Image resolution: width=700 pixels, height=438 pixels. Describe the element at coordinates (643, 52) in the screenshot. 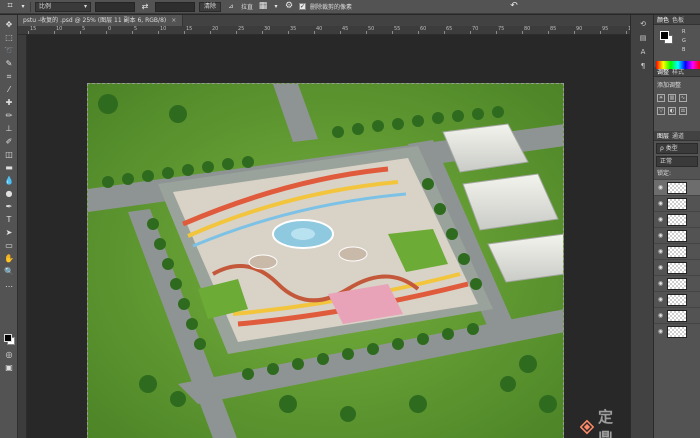

I see `character-panel-icon: A` at that location.